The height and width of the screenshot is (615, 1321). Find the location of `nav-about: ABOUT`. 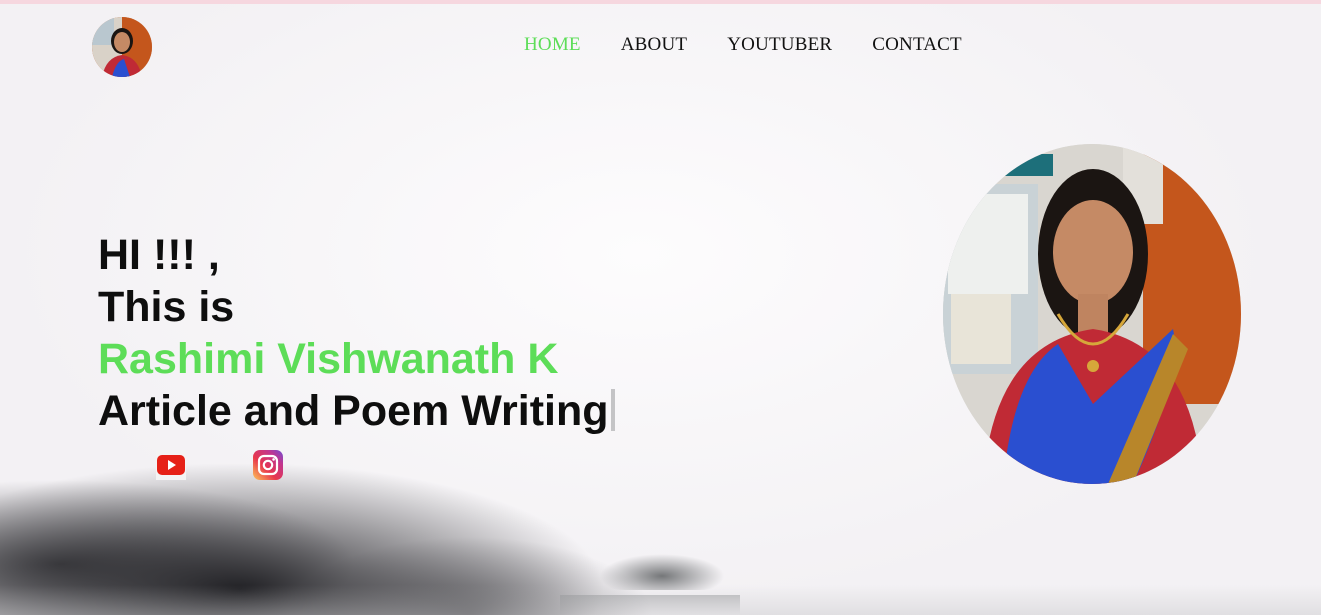

nav-about: ABOUT is located at coordinates (654, 45).